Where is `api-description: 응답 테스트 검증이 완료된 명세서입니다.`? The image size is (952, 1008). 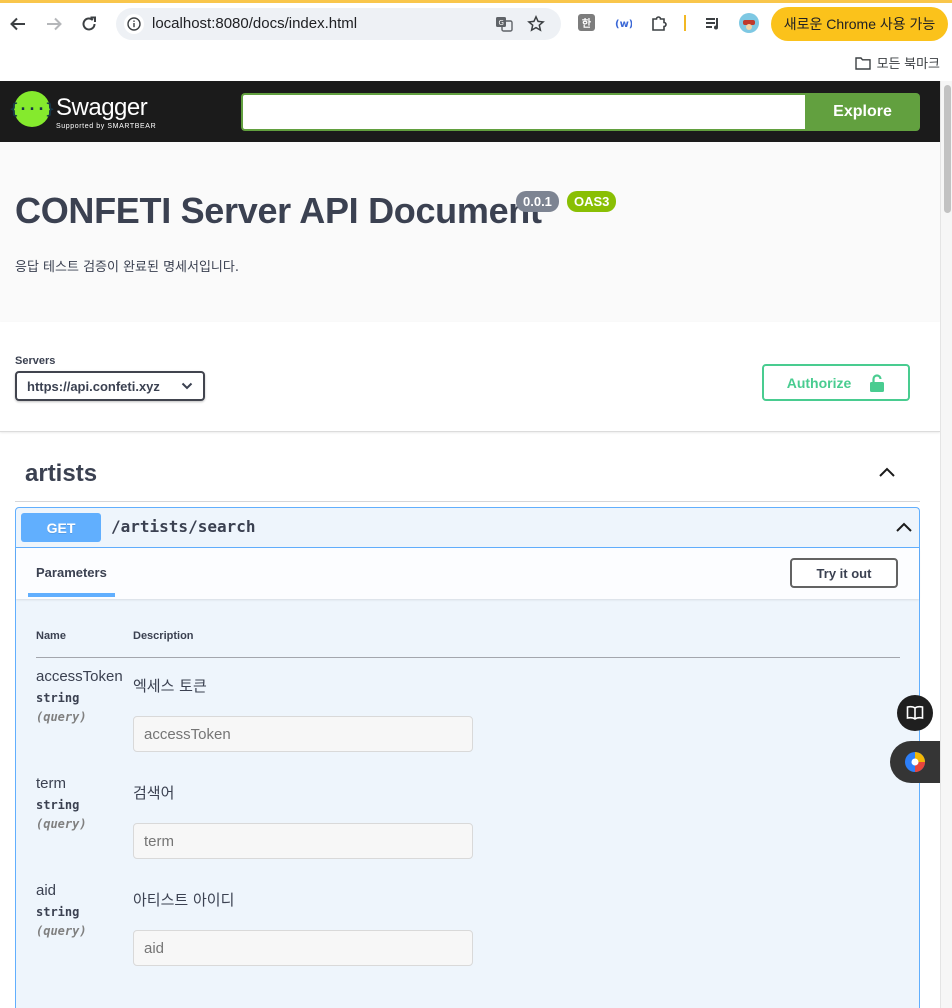
api-description: 응답 테스트 검증이 완료된 명세서입니다. is located at coordinates (127, 267).